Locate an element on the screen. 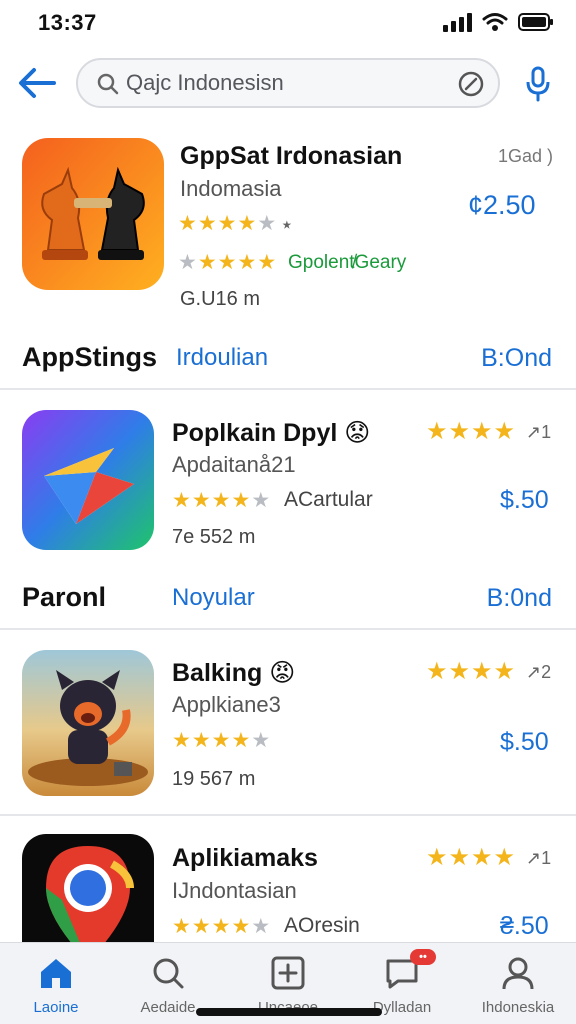 The width and height of the screenshot is (576, 1024). section-filter-link: Noyular is located at coordinates (213, 598).